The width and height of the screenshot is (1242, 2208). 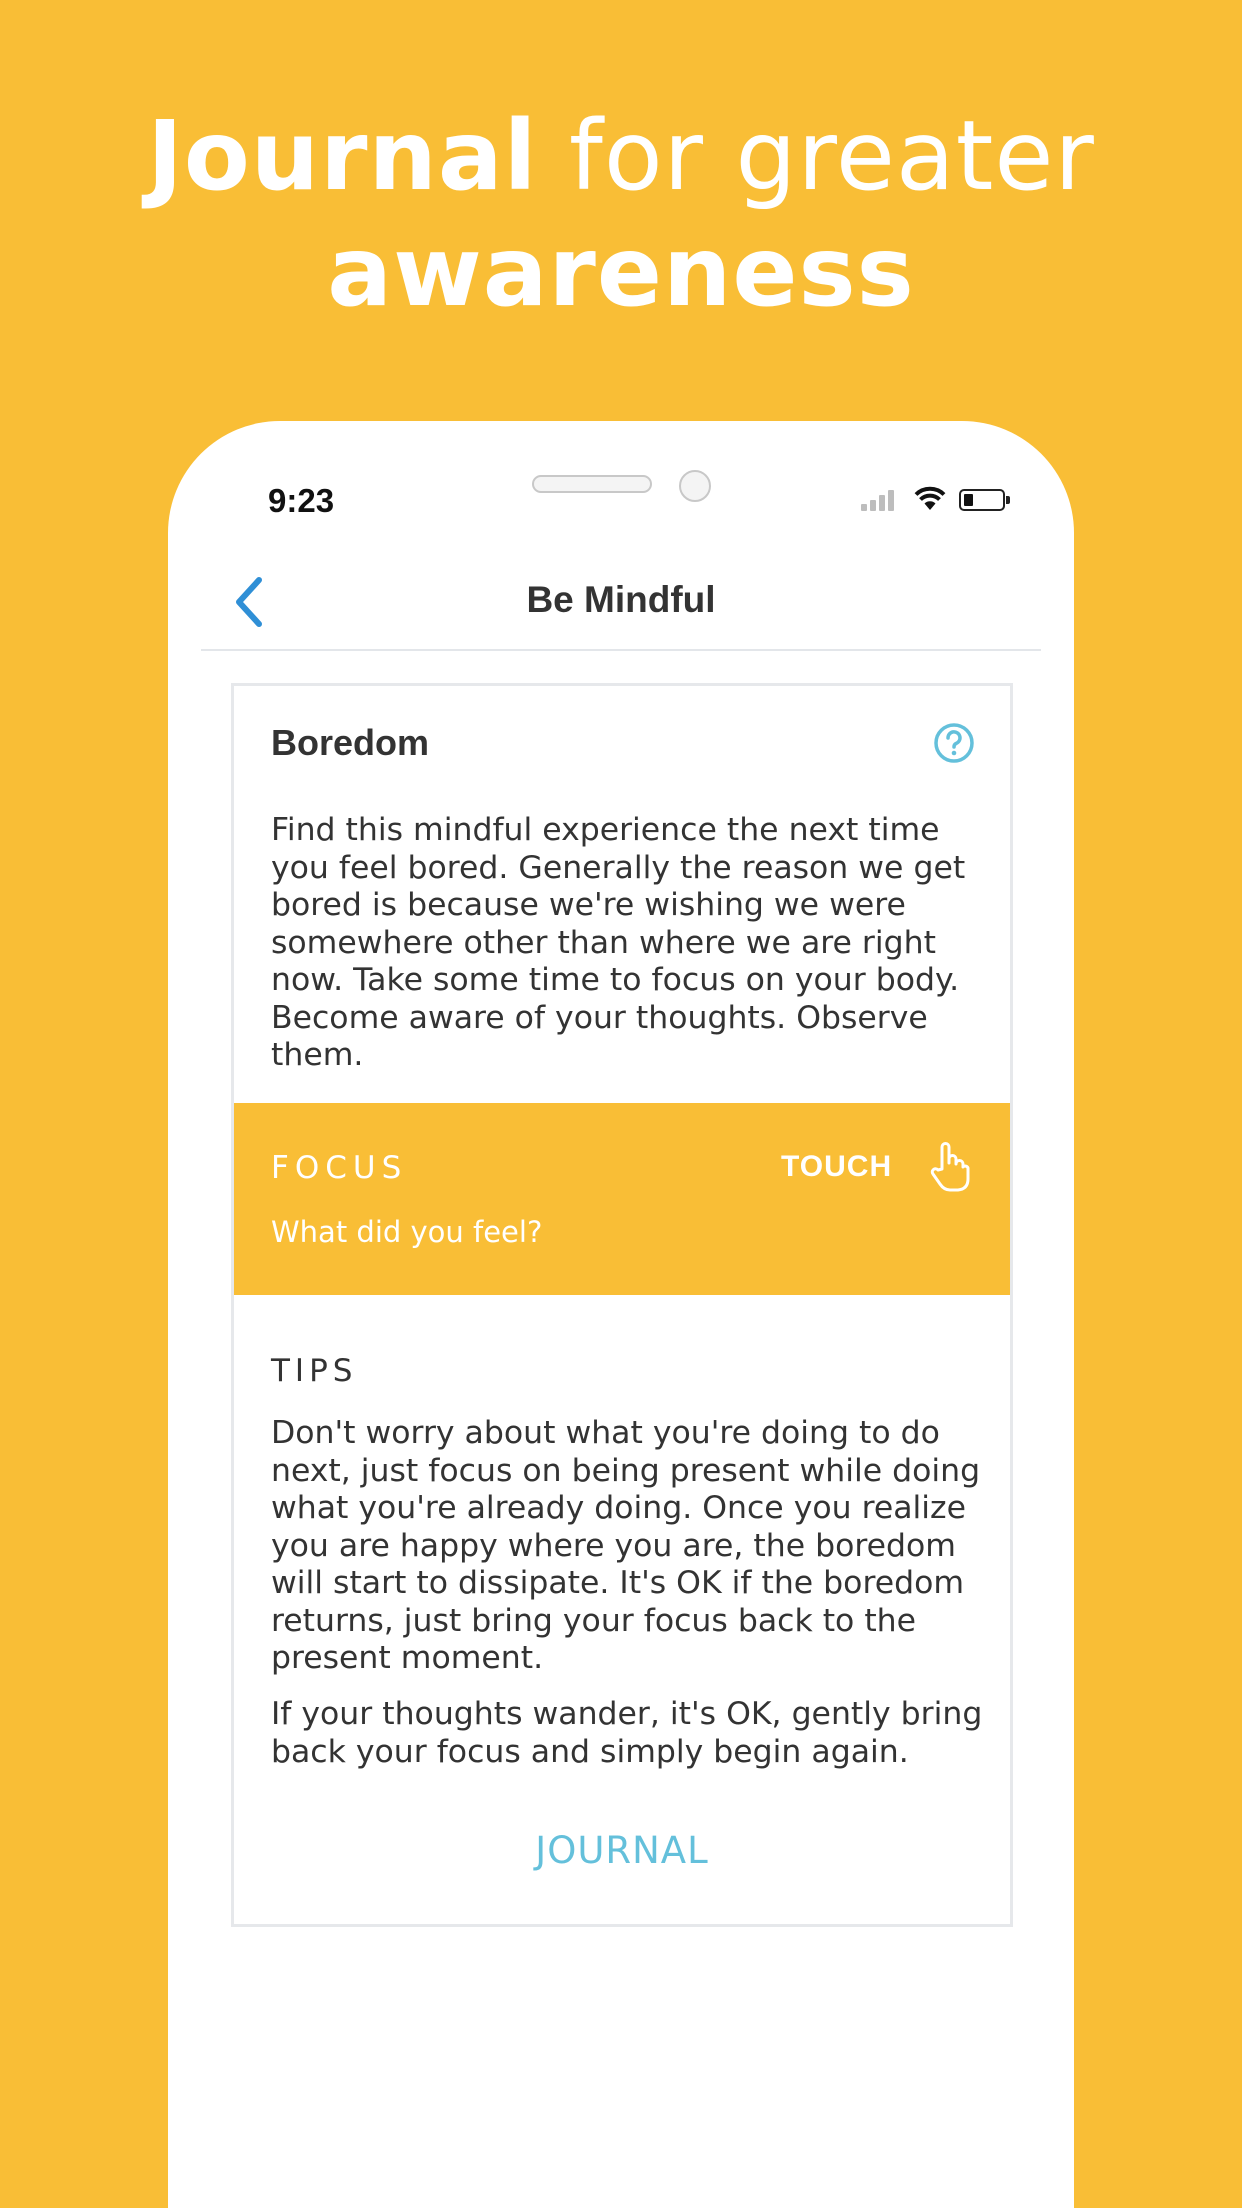 I want to click on headline-bold-word: Journal, so click(x=342, y=156).